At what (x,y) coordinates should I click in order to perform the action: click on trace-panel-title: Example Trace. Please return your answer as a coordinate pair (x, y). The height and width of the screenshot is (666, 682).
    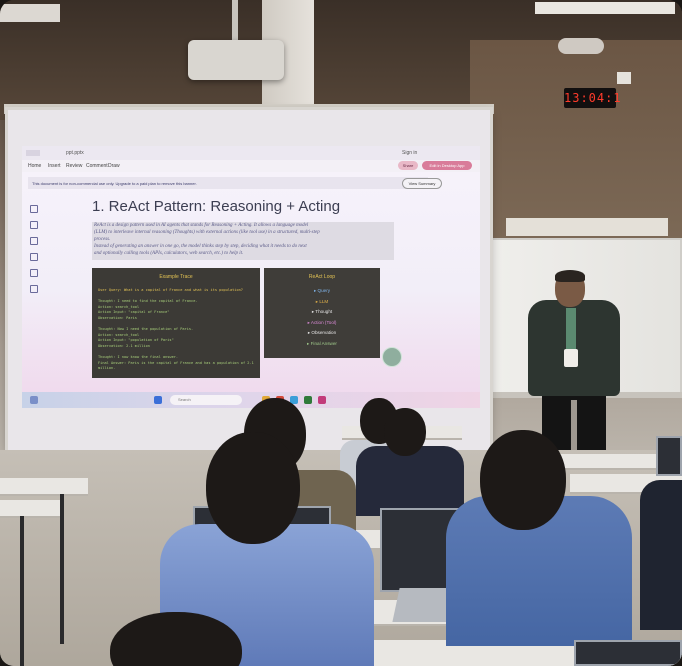
    Looking at the image, I should click on (176, 277).